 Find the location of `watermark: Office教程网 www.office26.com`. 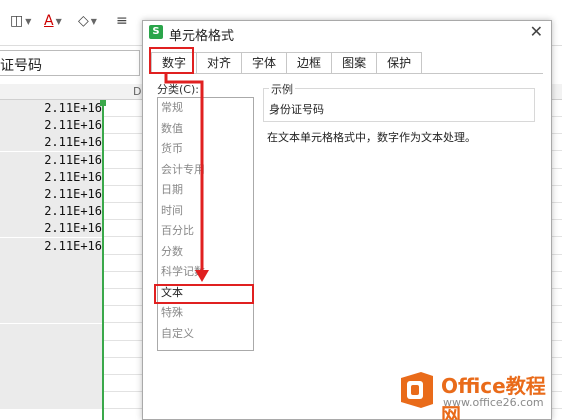

watermark: Office教程网 www.office26.com is located at coordinates (475, 393).